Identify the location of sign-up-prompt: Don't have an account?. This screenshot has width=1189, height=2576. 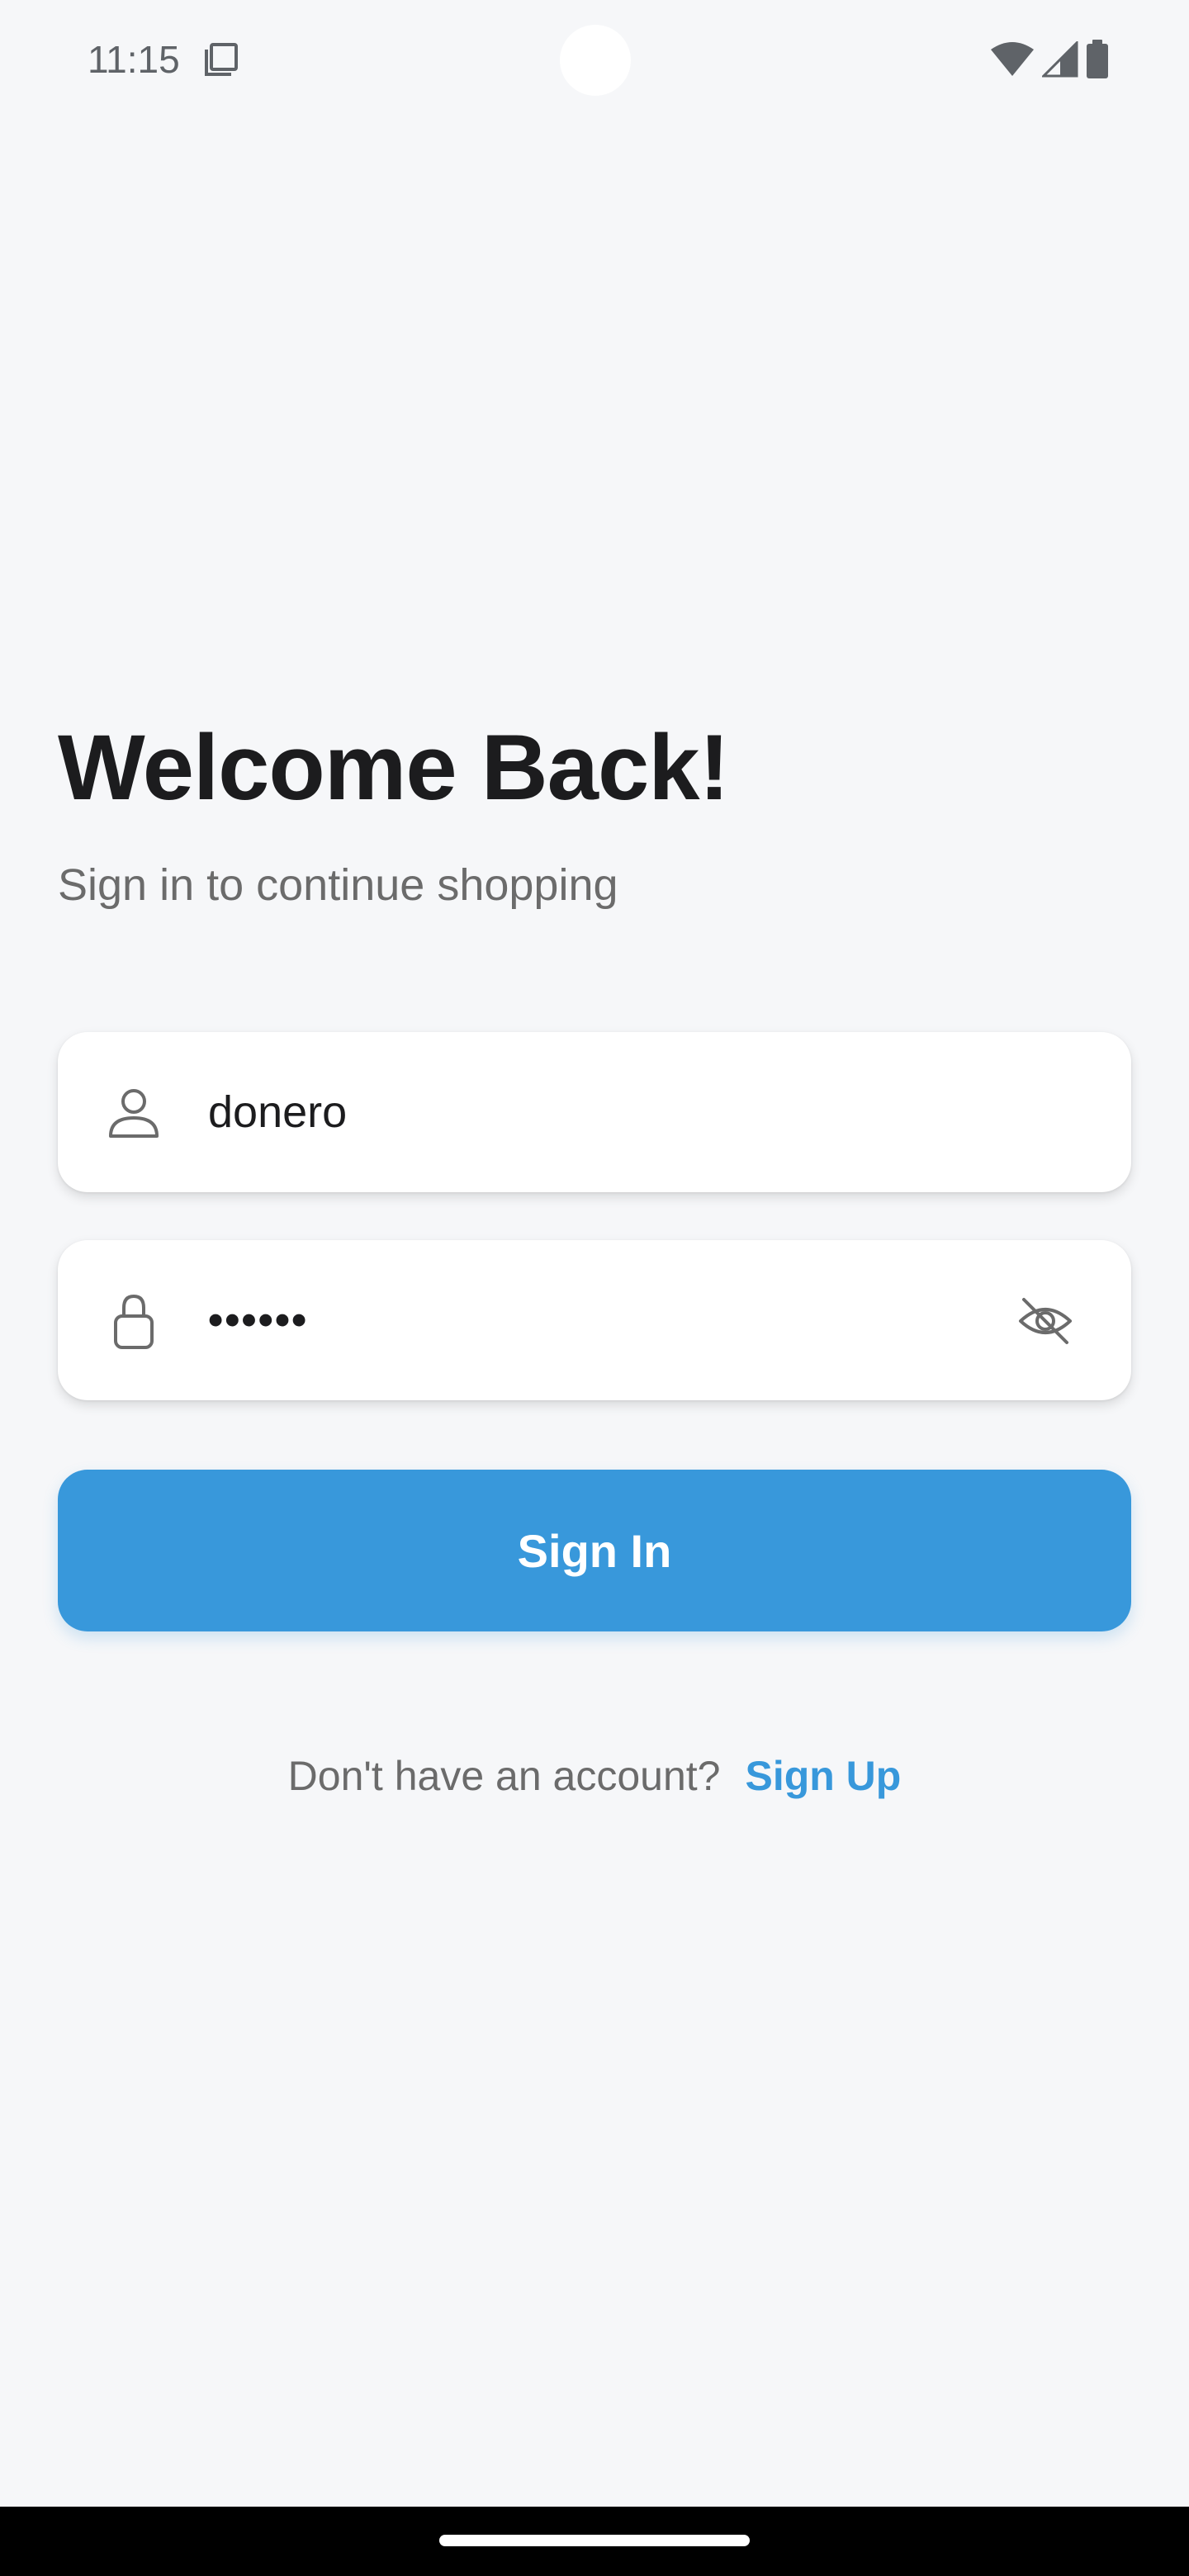
(504, 1776).